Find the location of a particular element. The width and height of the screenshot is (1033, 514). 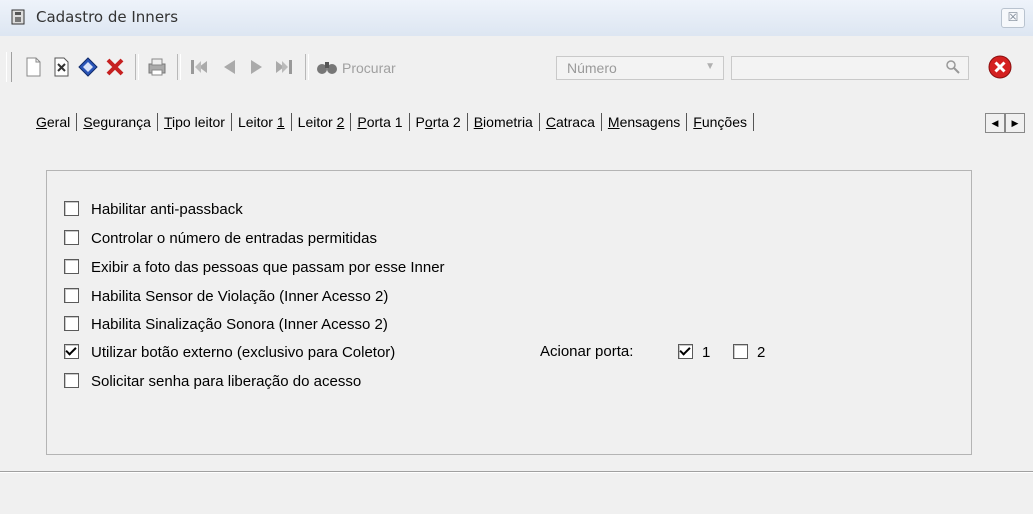

option-row: Solicitar senha para liberação do acesso is located at coordinates (212, 382).